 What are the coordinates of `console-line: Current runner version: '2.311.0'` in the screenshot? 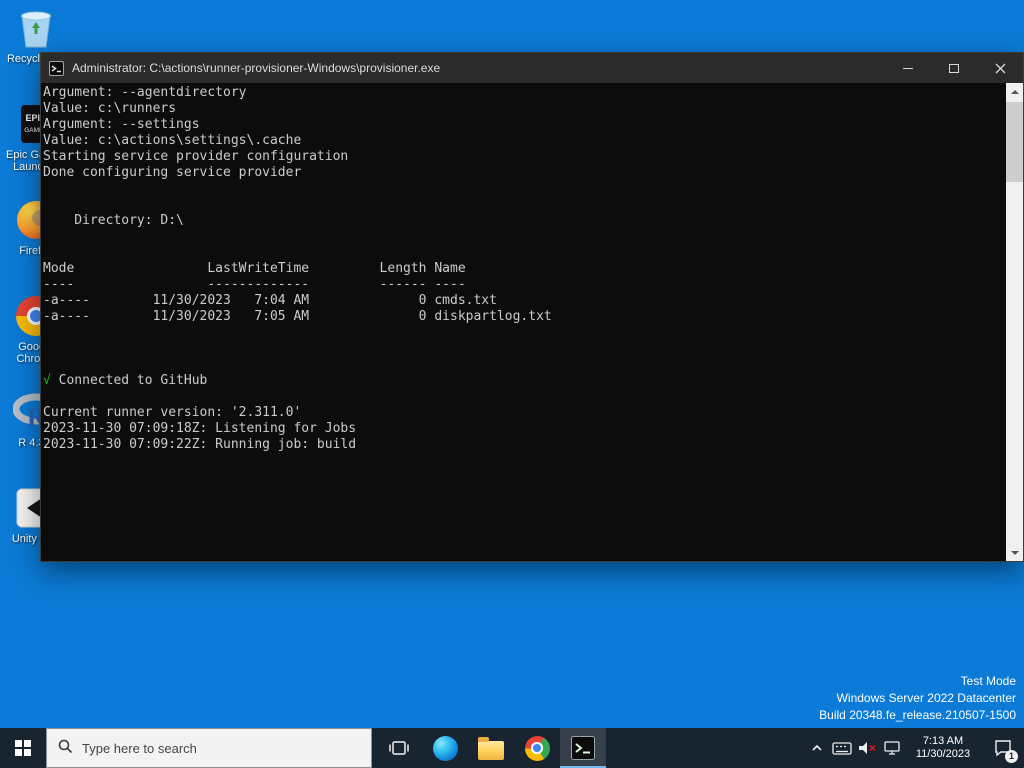 It's located at (172, 412).